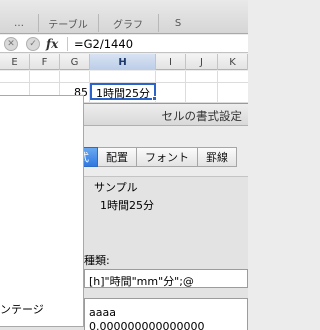 This screenshot has width=320, height=330. I want to click on selected-cell-h: 1時間25分, so click(123, 91).